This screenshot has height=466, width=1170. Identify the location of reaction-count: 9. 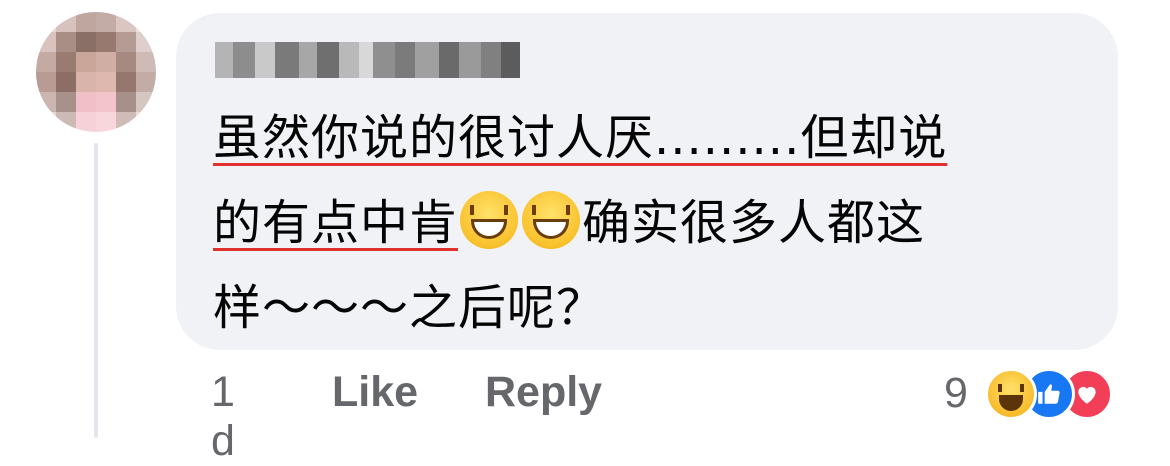
(956, 393).